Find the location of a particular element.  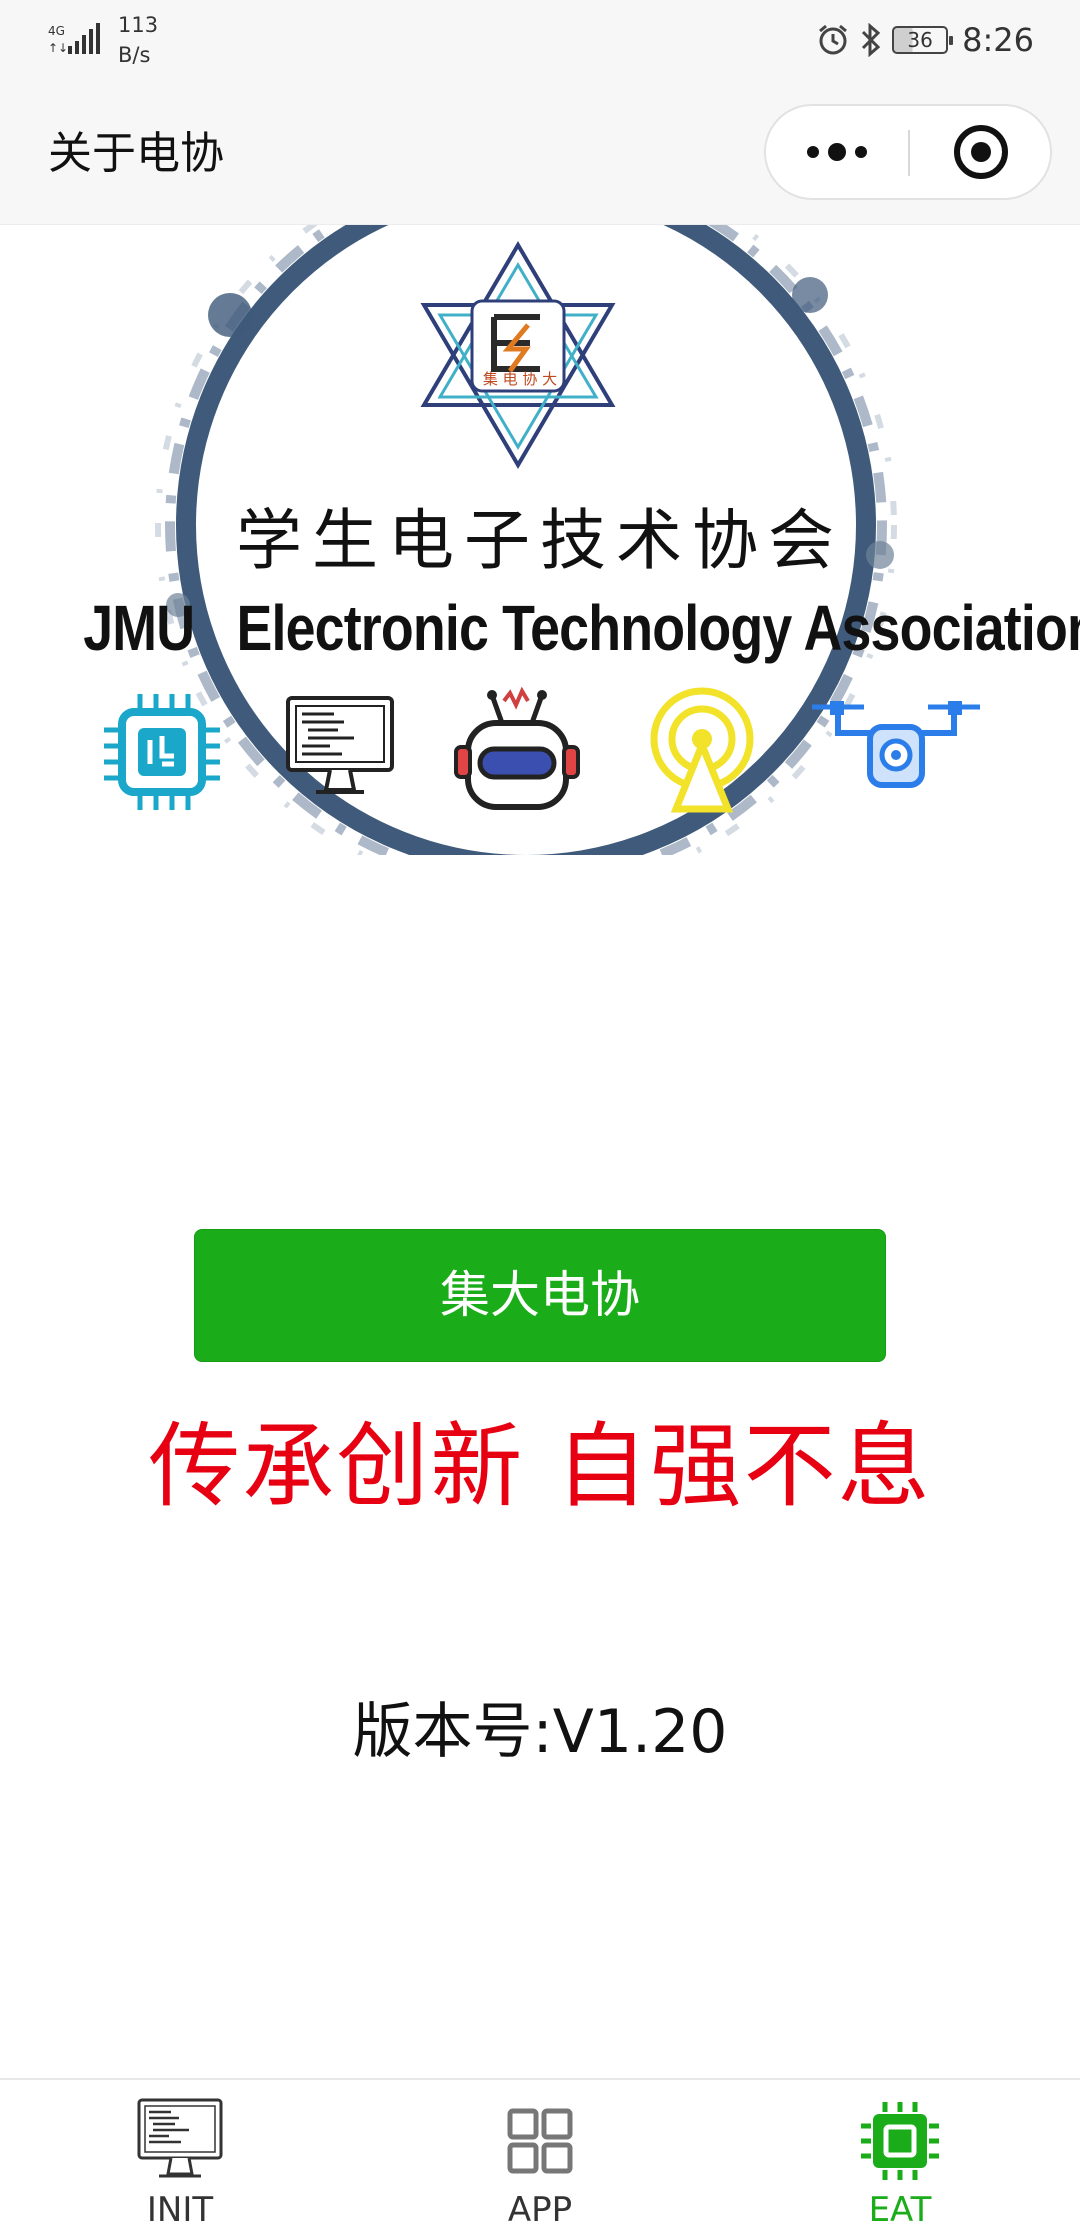

robot-icon is located at coordinates (517, 748).